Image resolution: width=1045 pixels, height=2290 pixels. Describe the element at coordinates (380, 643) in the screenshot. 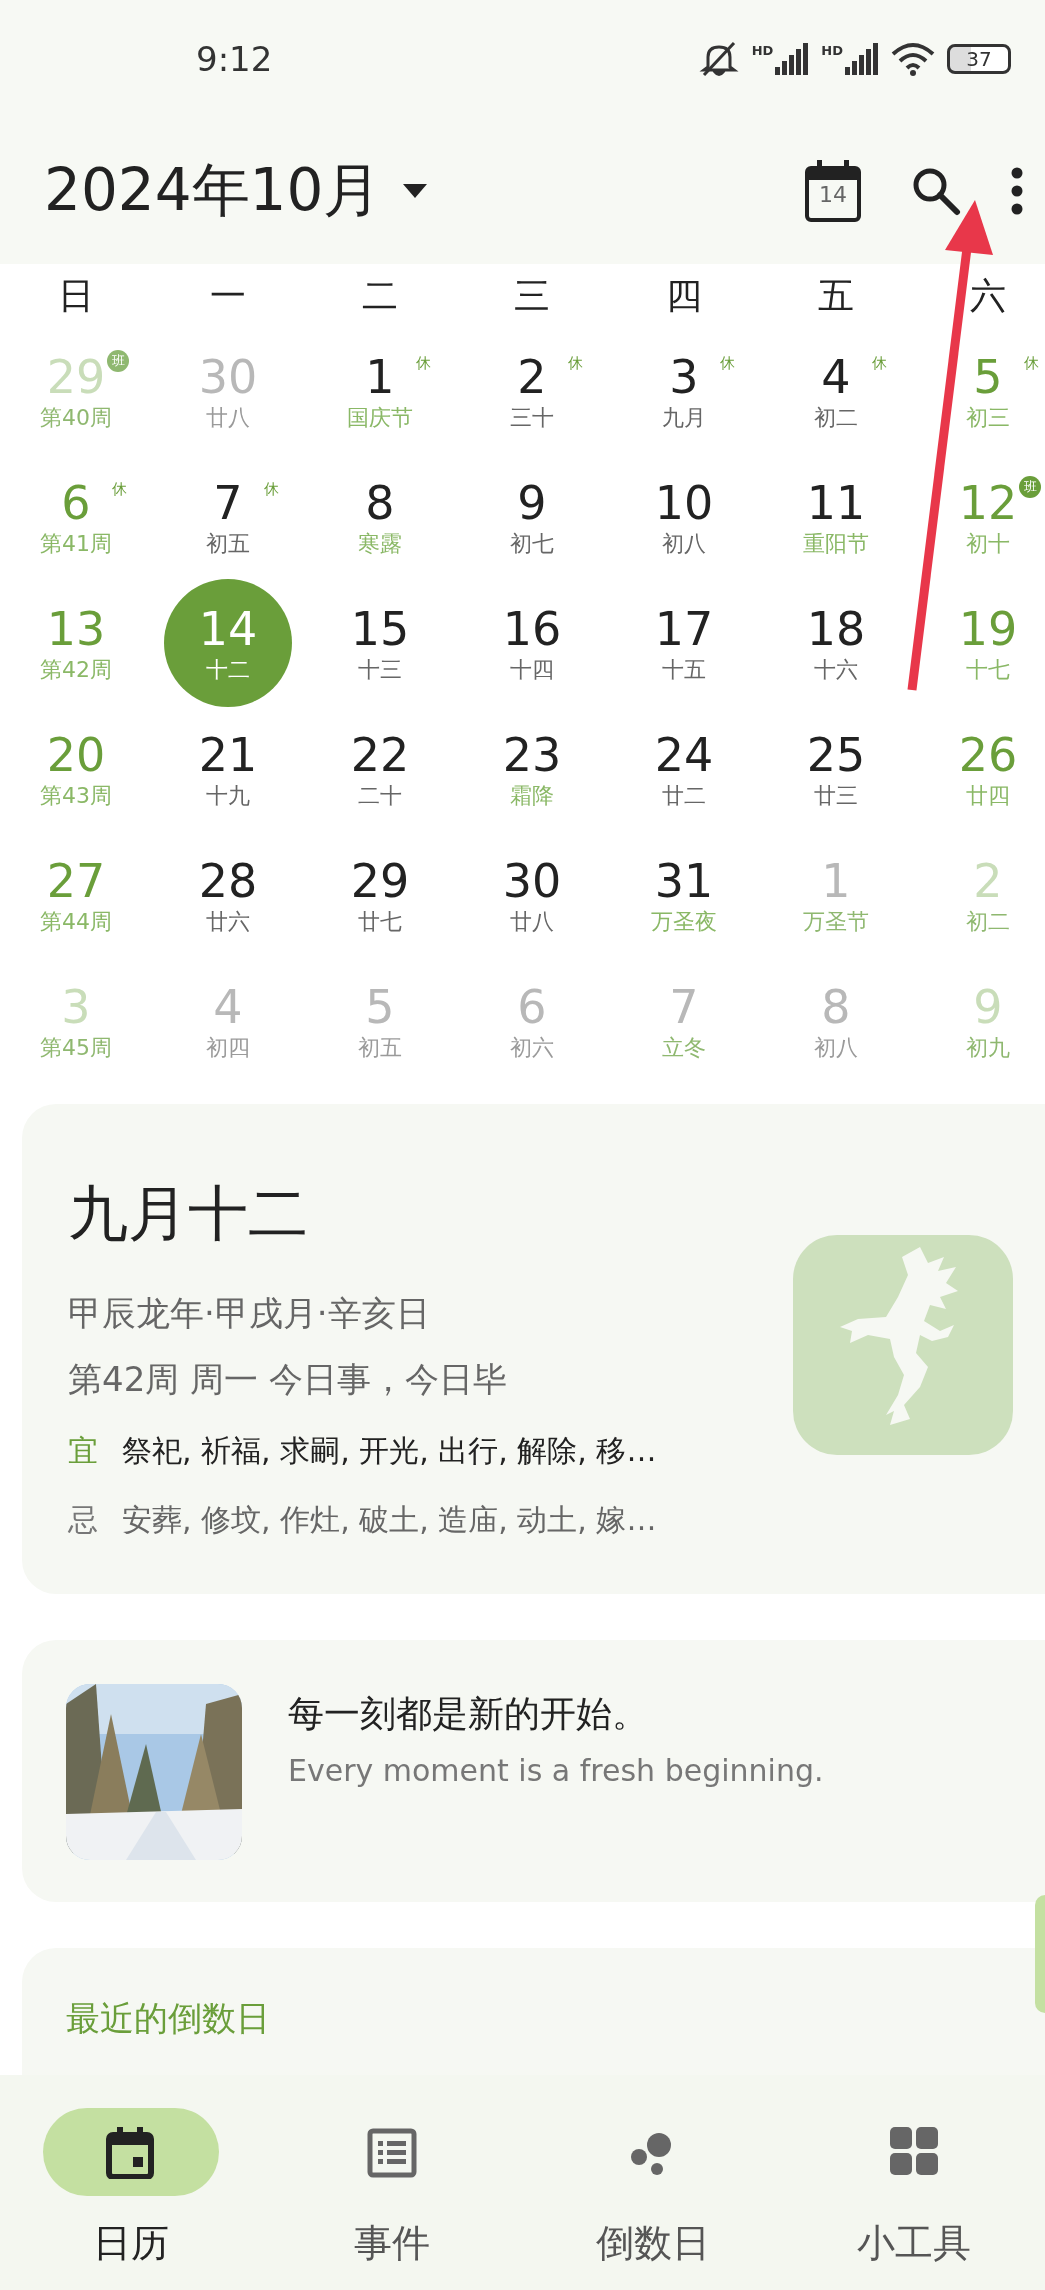

I see `day-cell: 15 十三` at that location.